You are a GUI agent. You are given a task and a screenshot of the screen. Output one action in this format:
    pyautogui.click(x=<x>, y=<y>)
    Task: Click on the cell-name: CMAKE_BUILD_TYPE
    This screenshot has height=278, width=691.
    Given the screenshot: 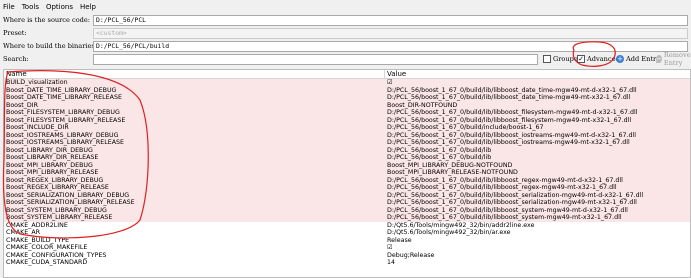 What is the action you would take?
    pyautogui.click(x=38, y=240)
    